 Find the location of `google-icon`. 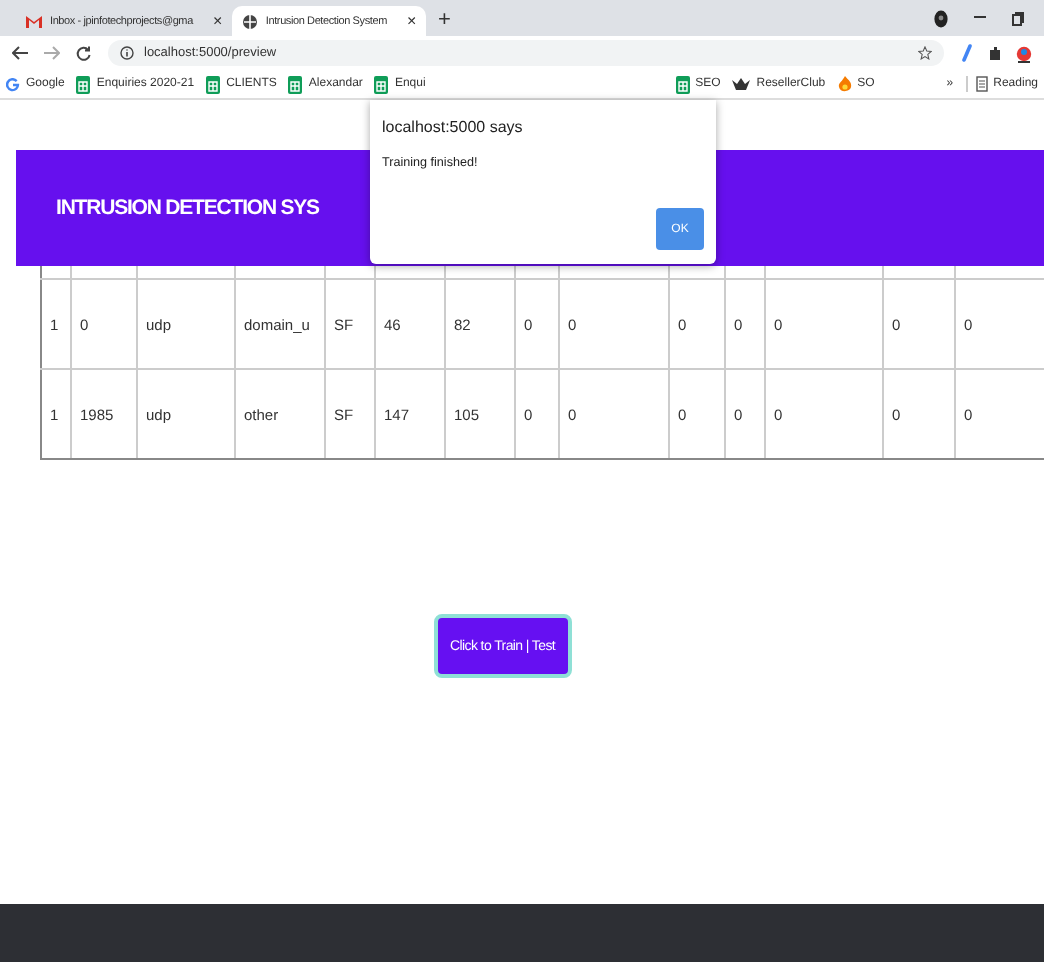

google-icon is located at coordinates (13, 84).